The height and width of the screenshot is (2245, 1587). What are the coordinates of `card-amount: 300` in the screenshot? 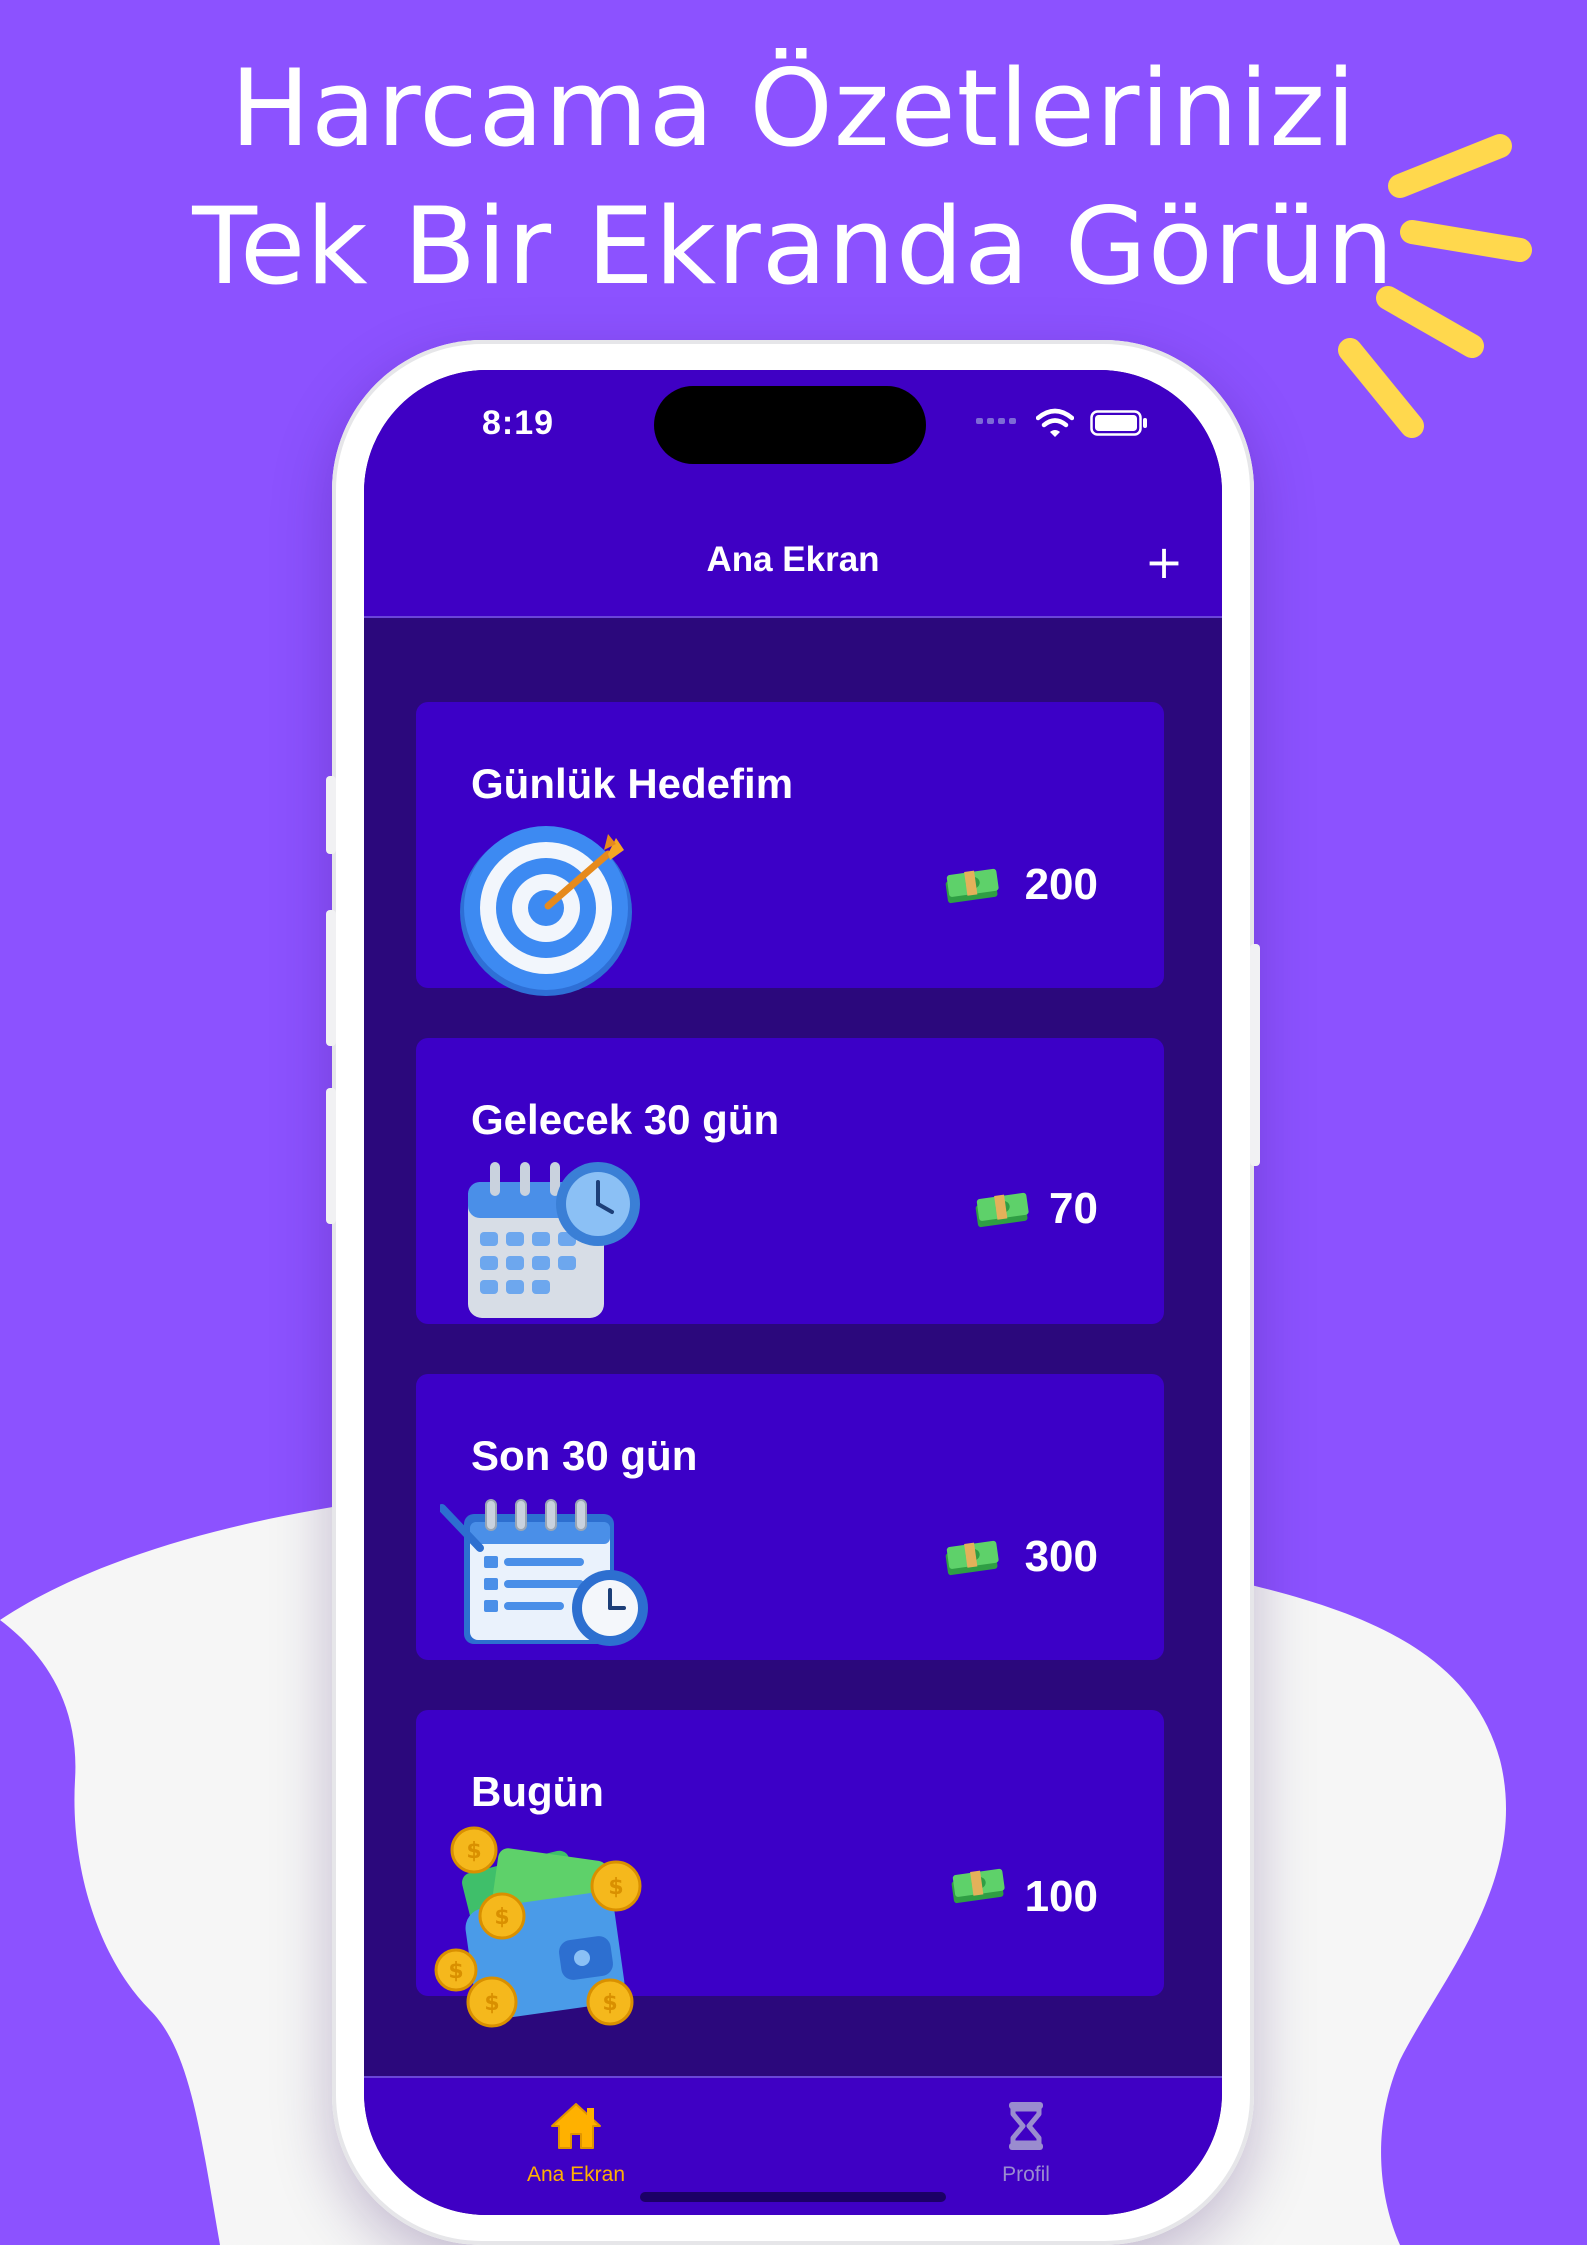 It's located at (1061, 1556).